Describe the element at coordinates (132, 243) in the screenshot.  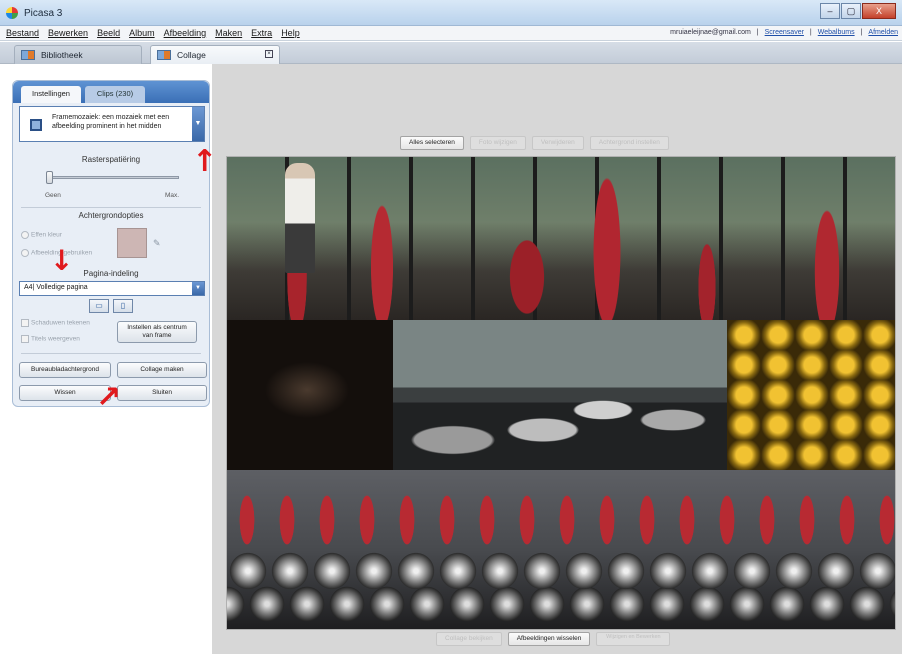
I see `background-color-swatch` at that location.